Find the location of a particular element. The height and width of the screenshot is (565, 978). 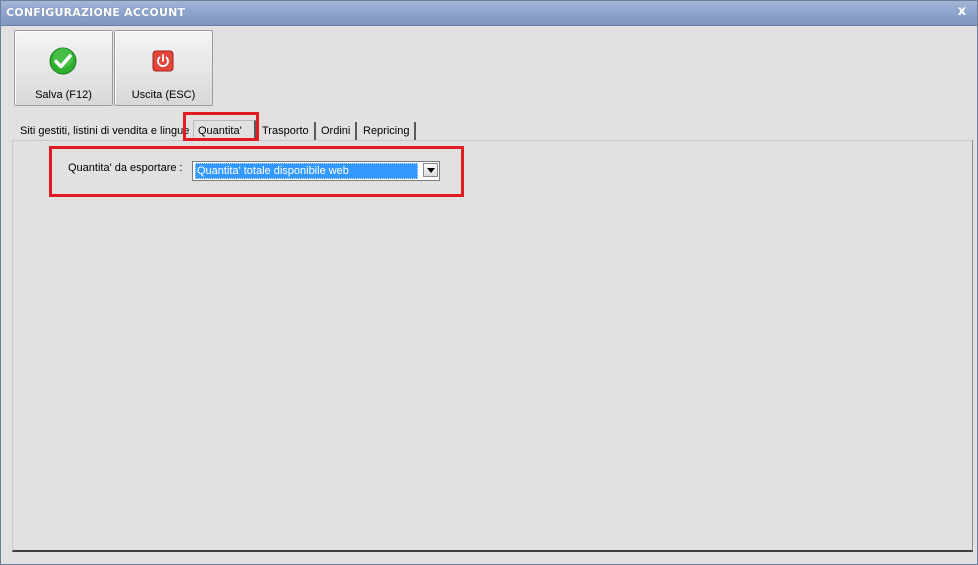

save-button: Salva (F12) is located at coordinates (63, 68).